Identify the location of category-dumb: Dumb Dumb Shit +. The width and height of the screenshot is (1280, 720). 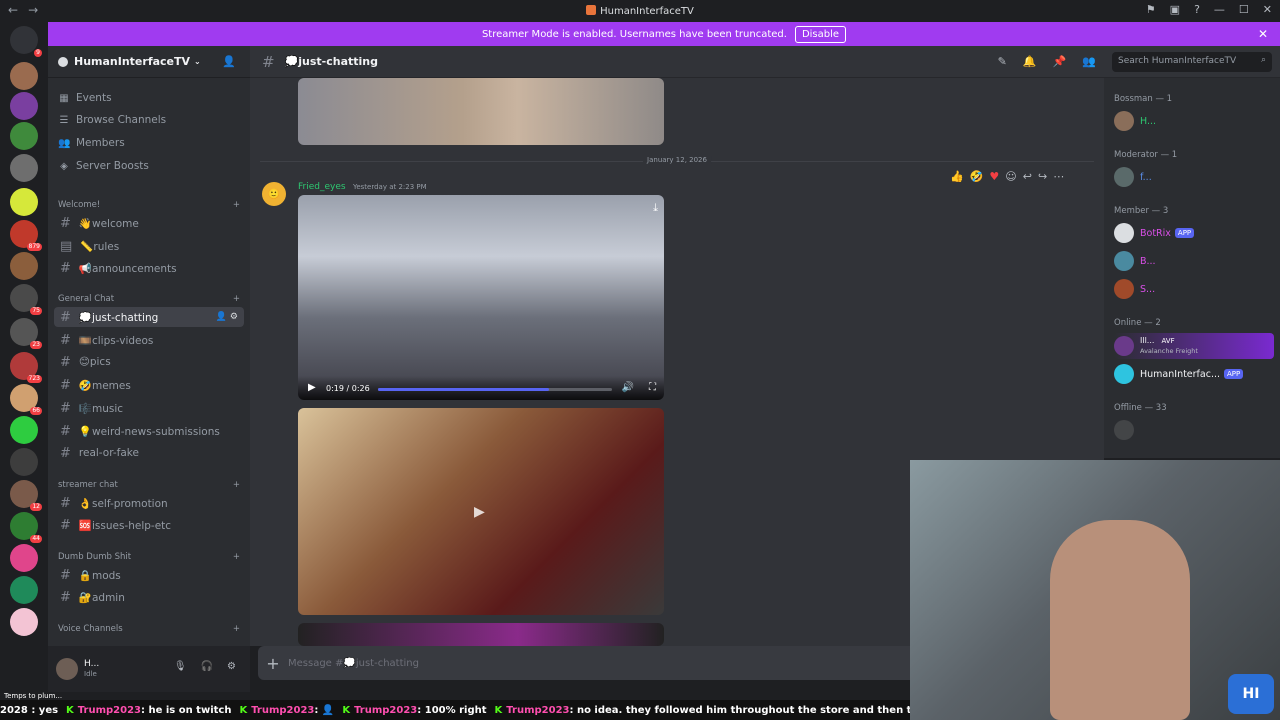
(149, 557).